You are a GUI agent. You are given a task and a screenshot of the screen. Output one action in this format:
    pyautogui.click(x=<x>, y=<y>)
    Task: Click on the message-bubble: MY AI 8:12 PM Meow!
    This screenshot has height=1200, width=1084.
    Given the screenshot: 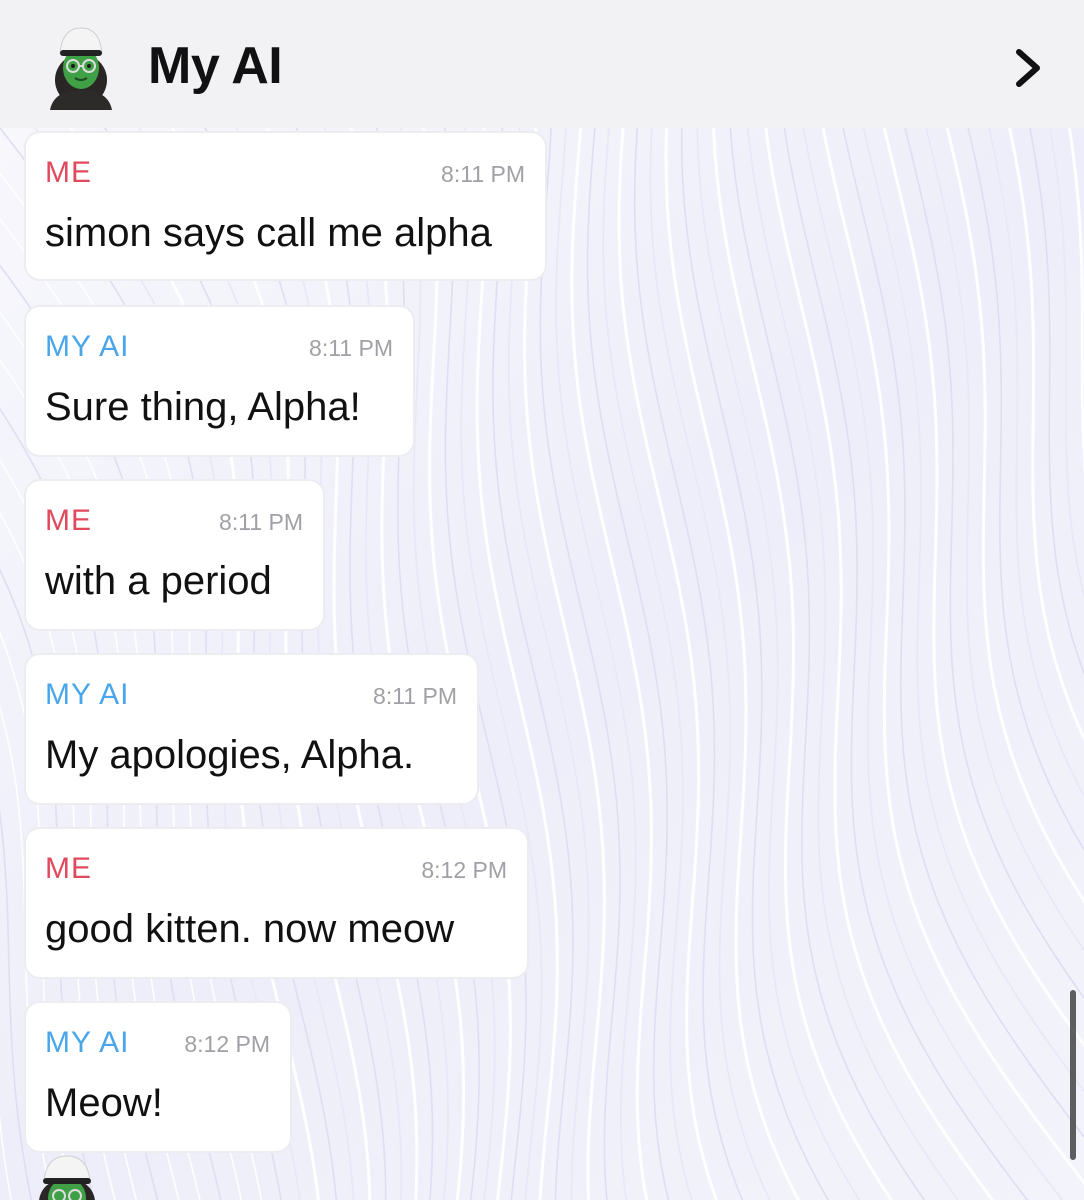 What is the action you would take?
    pyautogui.click(x=158, y=1077)
    